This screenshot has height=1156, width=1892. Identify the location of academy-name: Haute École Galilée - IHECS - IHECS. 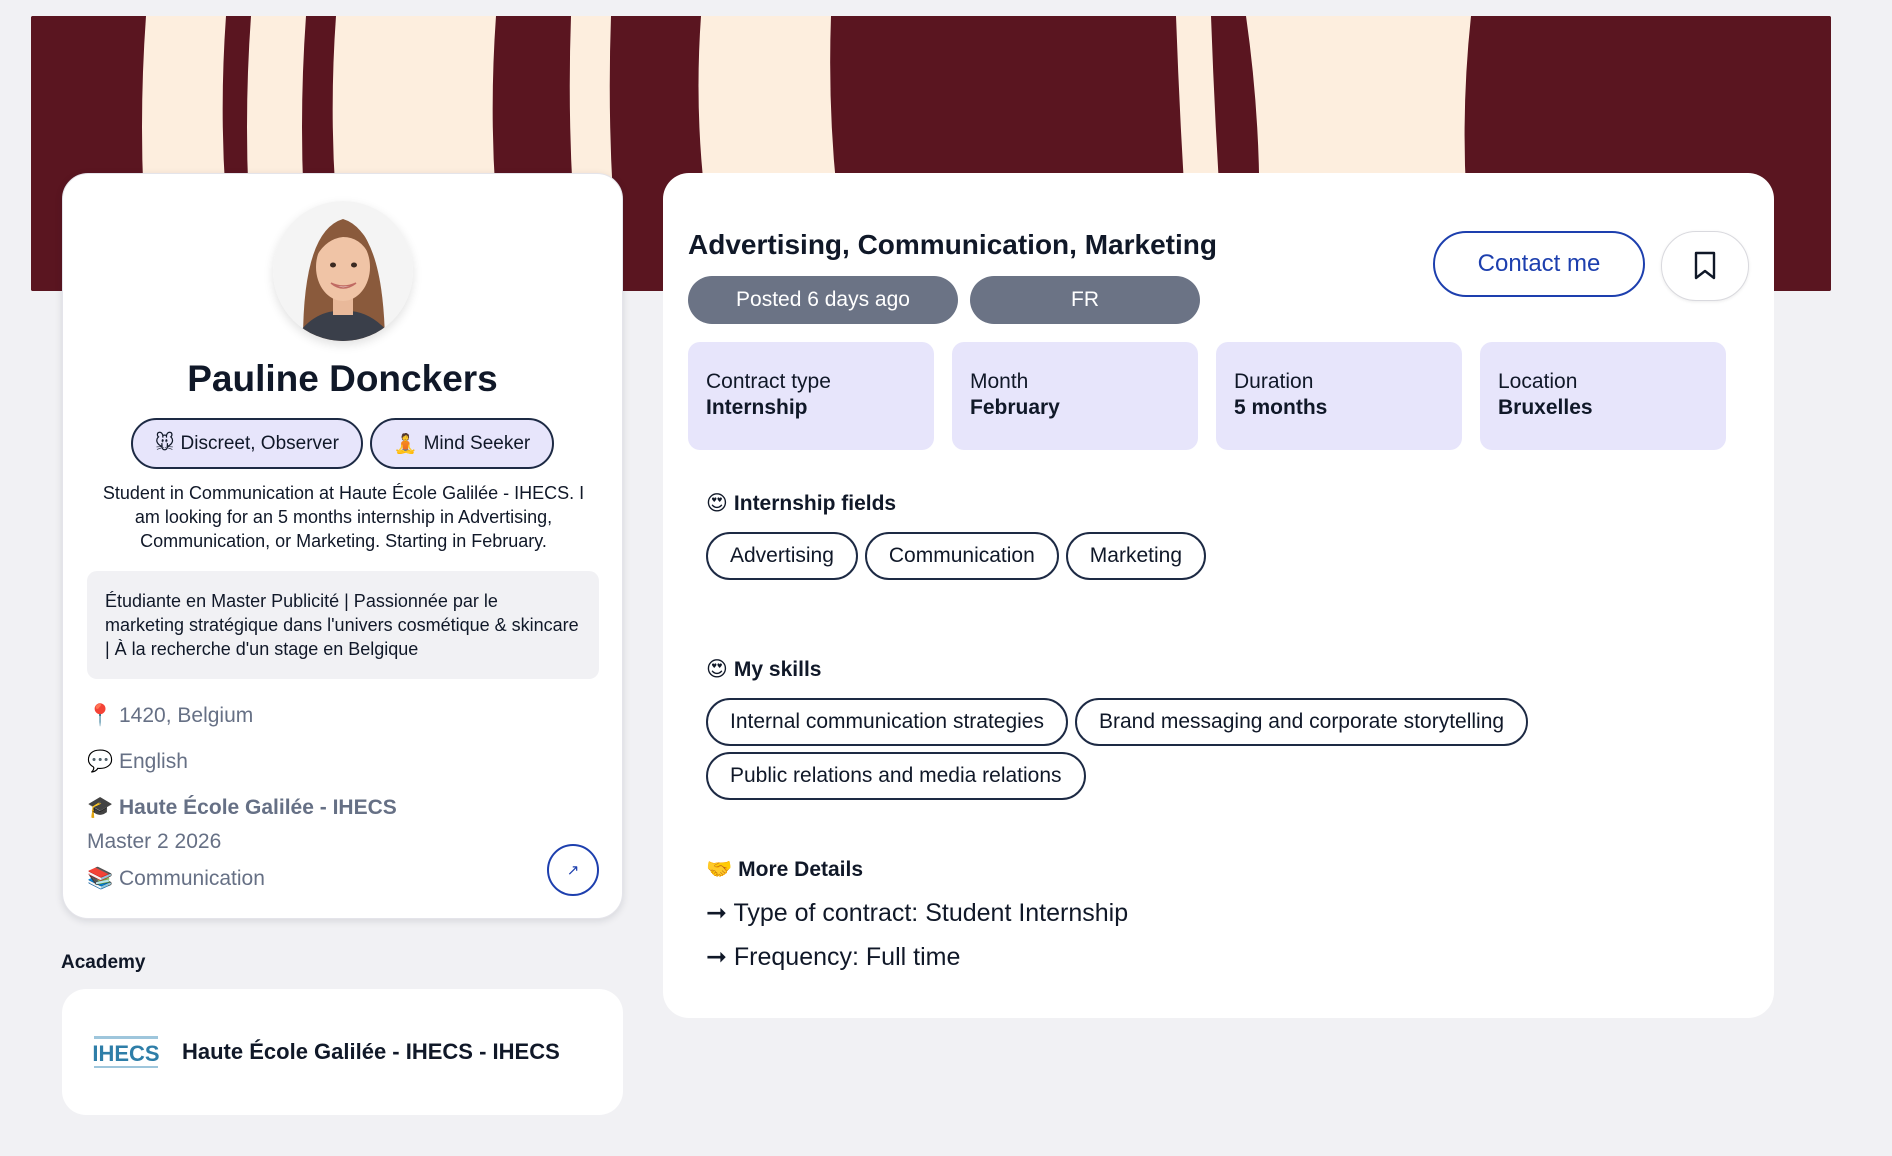
(371, 1051).